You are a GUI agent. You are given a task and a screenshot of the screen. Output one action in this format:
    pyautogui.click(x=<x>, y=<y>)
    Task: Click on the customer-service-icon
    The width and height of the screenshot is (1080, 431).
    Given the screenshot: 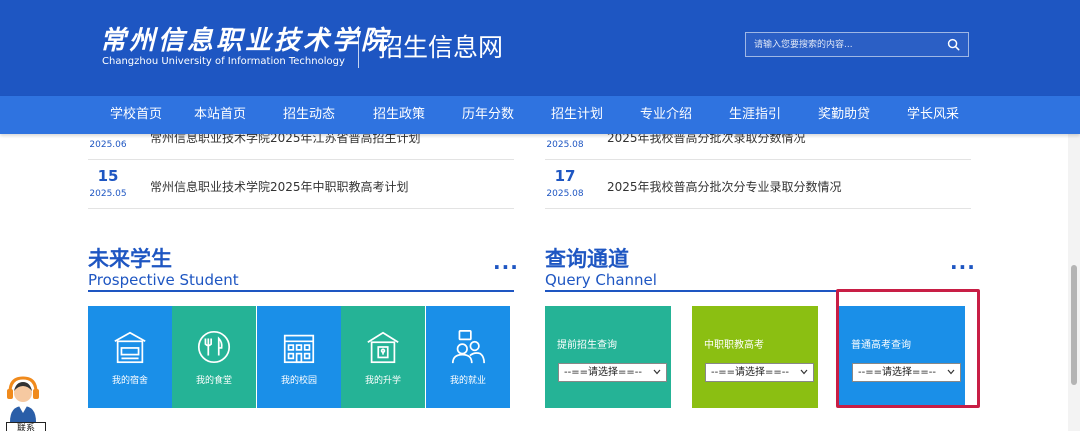 What is the action you would take?
    pyautogui.click(x=23, y=399)
    